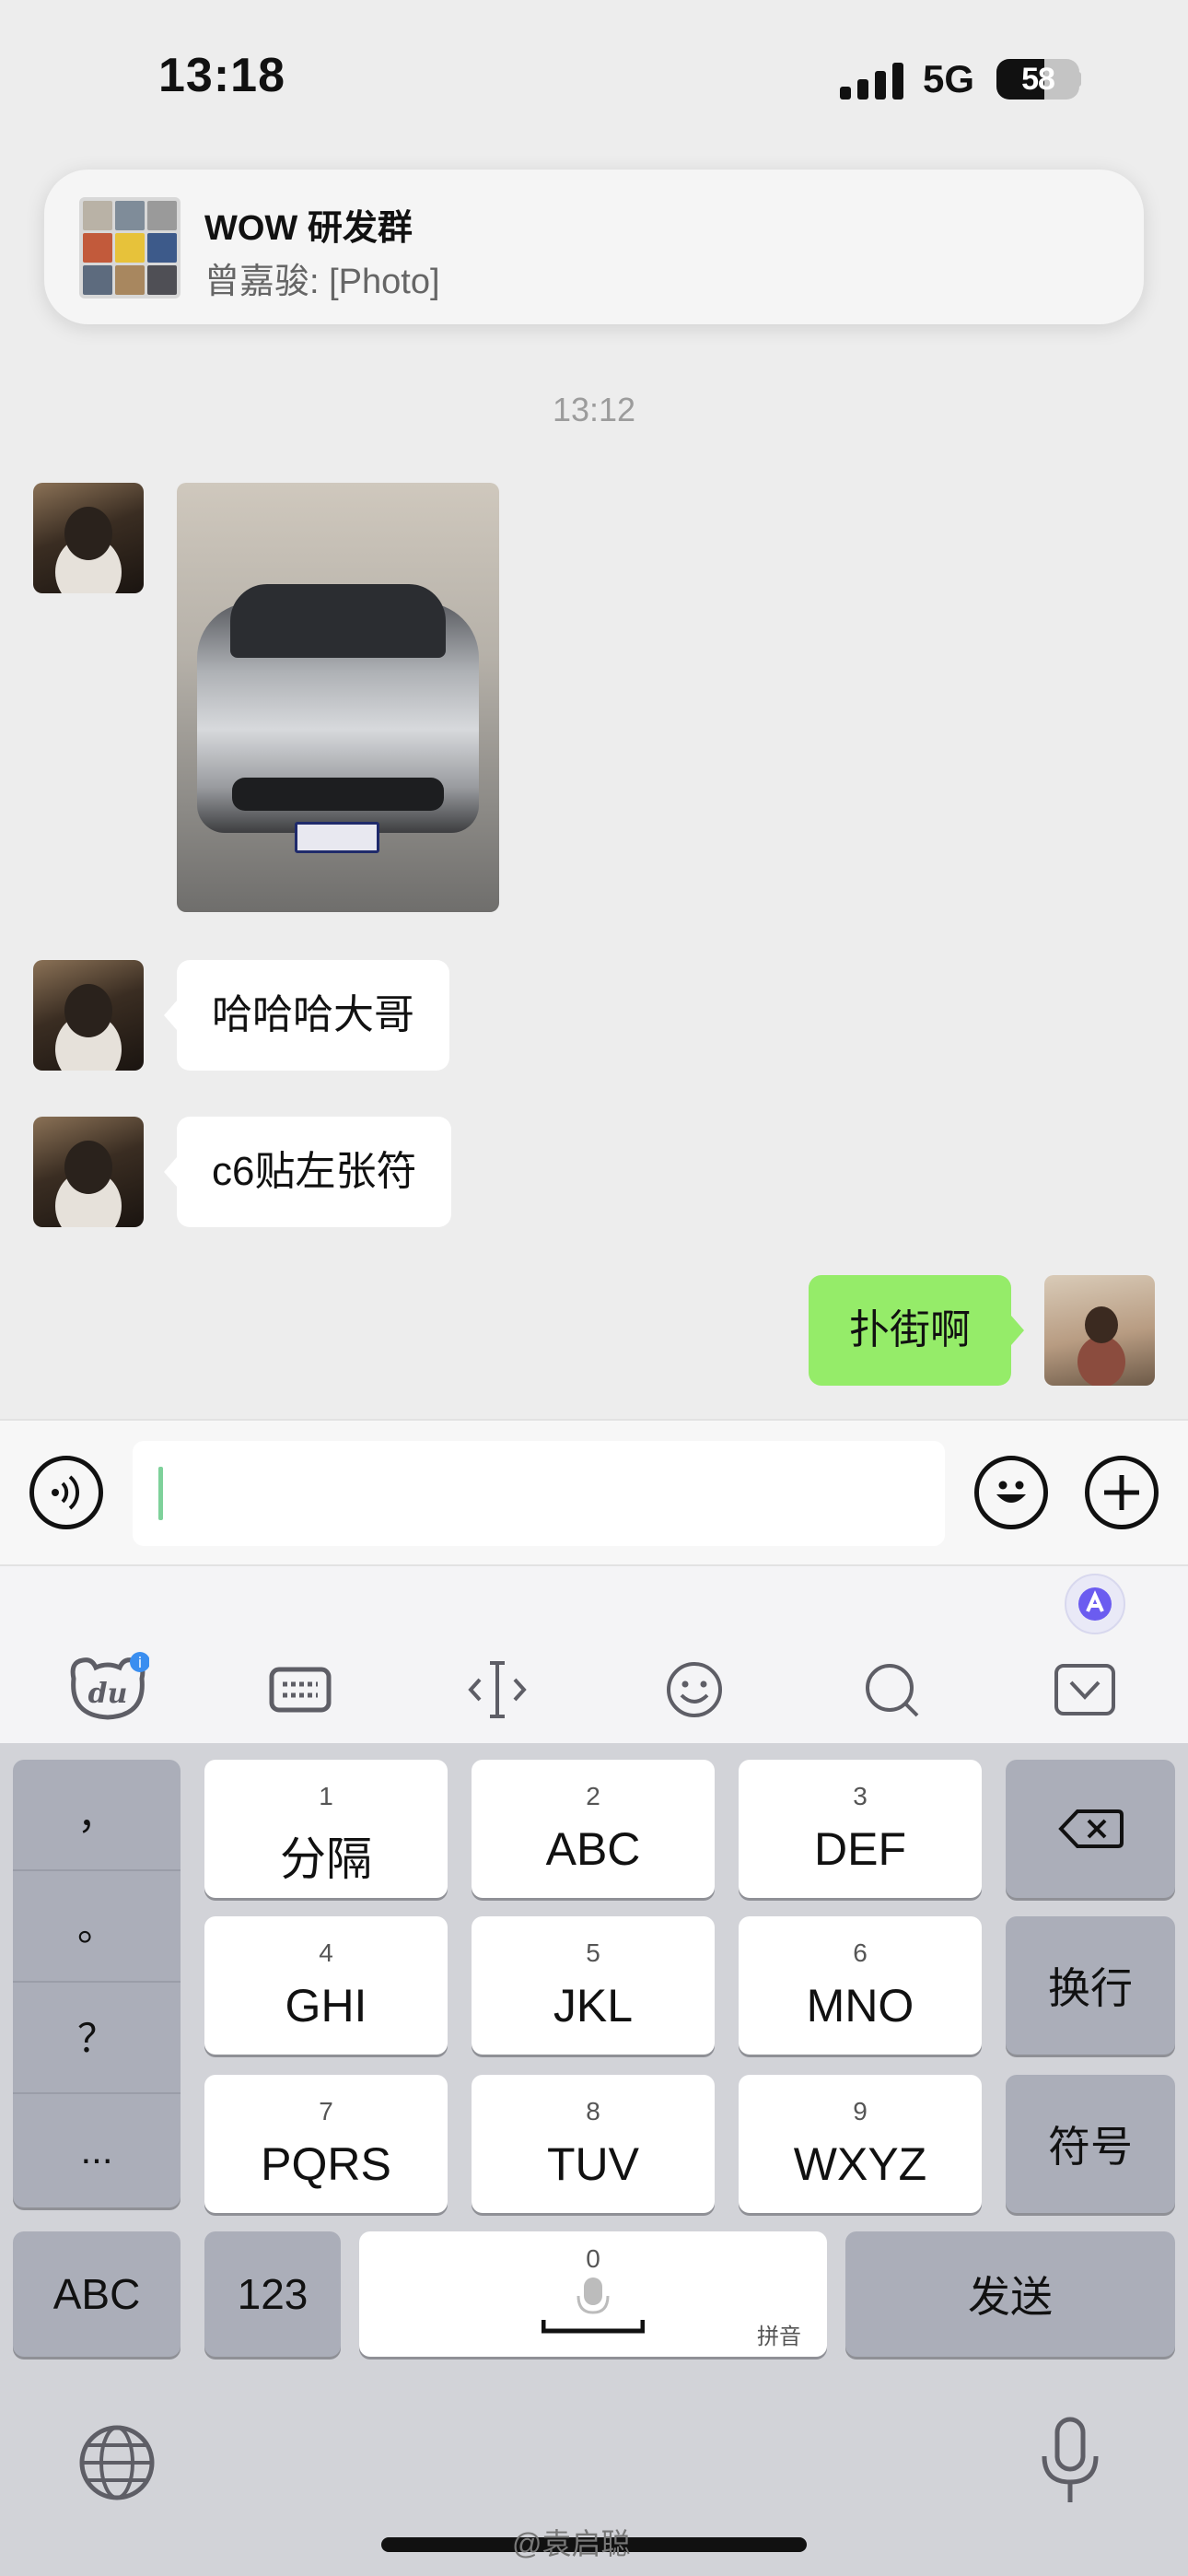  Describe the element at coordinates (308, 228) in the screenshot. I see `notification-title: WOW 研发群` at that location.